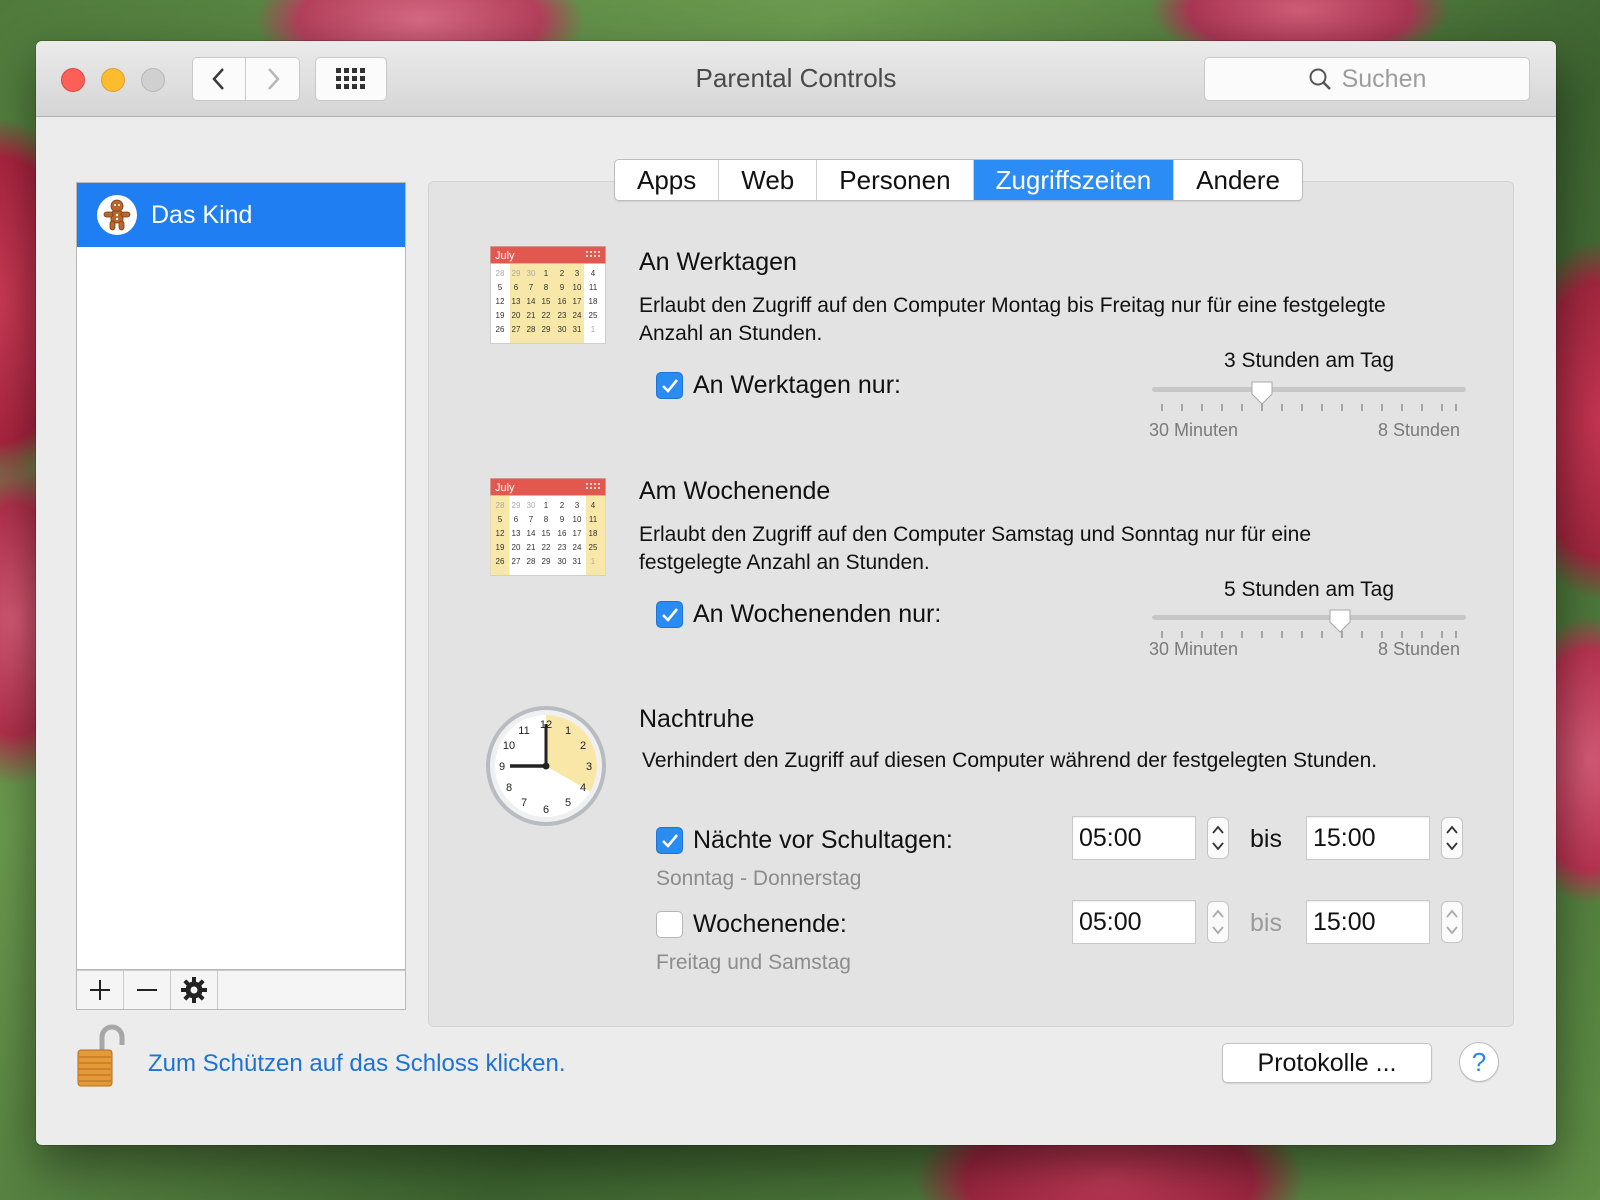 The width and height of the screenshot is (1600, 1200). Describe the element at coordinates (593, 301) in the screenshot. I see `svg-text: 18` at that location.